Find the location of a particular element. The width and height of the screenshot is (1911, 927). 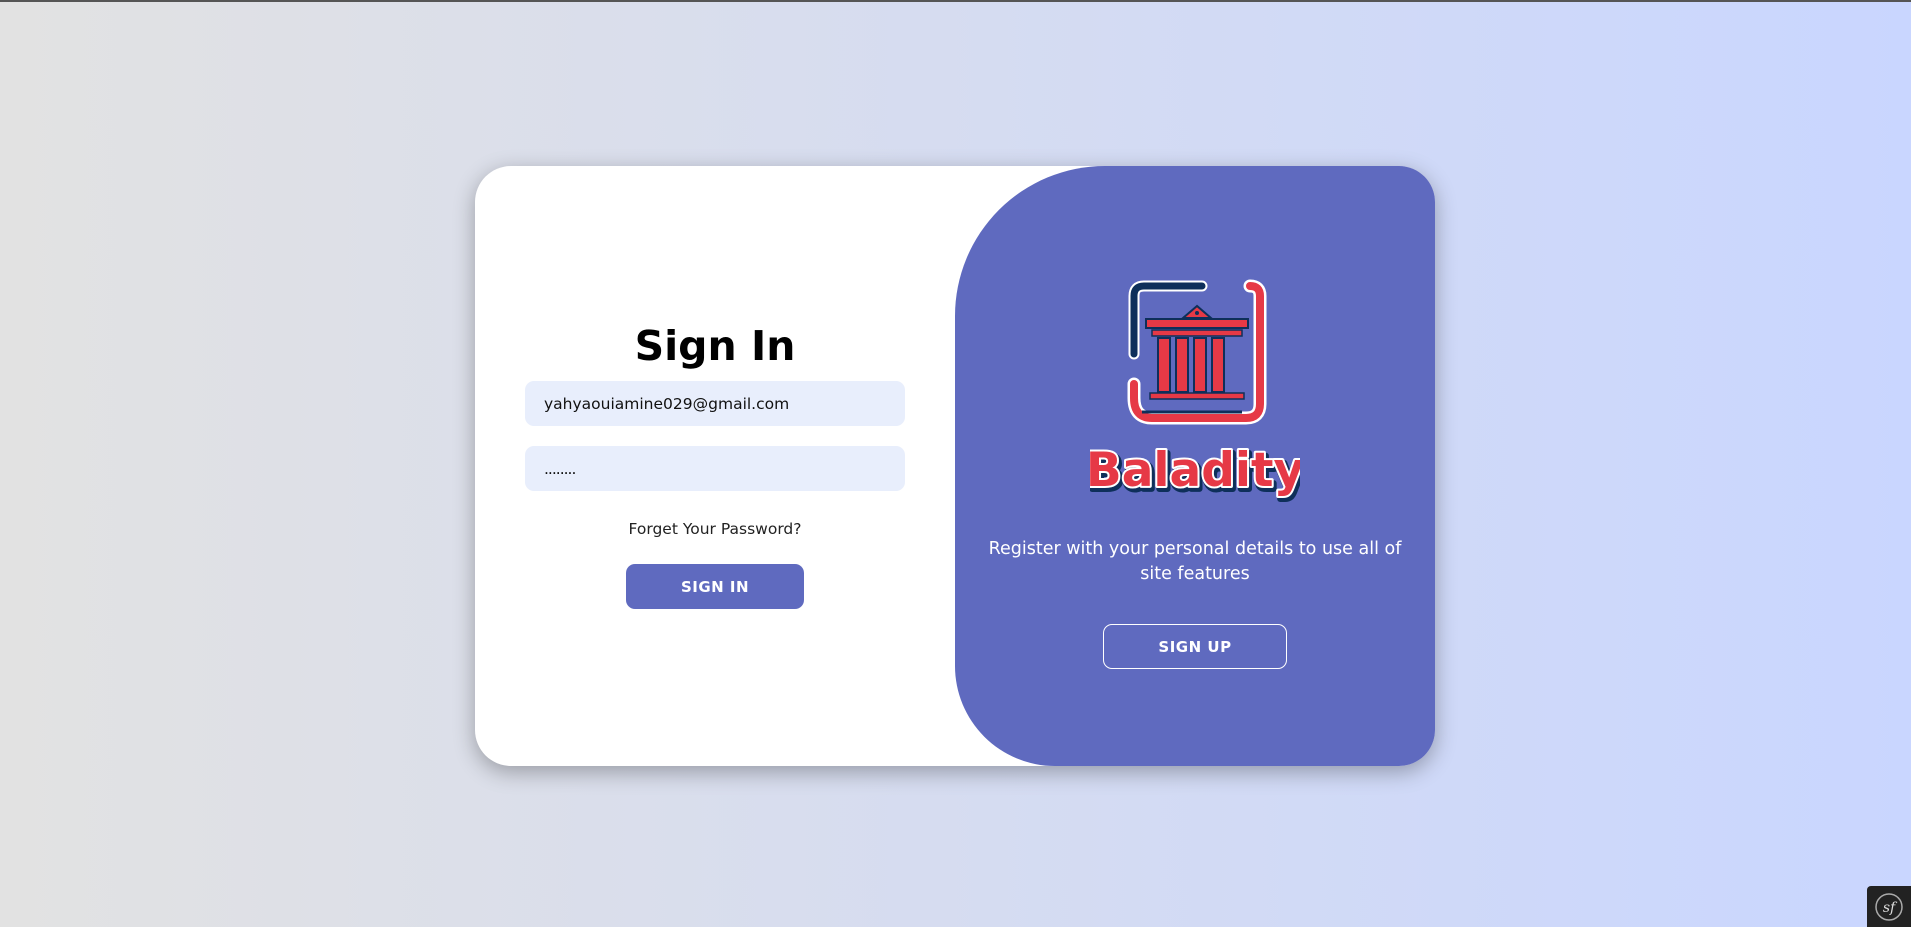

password-input is located at coordinates (715, 468).